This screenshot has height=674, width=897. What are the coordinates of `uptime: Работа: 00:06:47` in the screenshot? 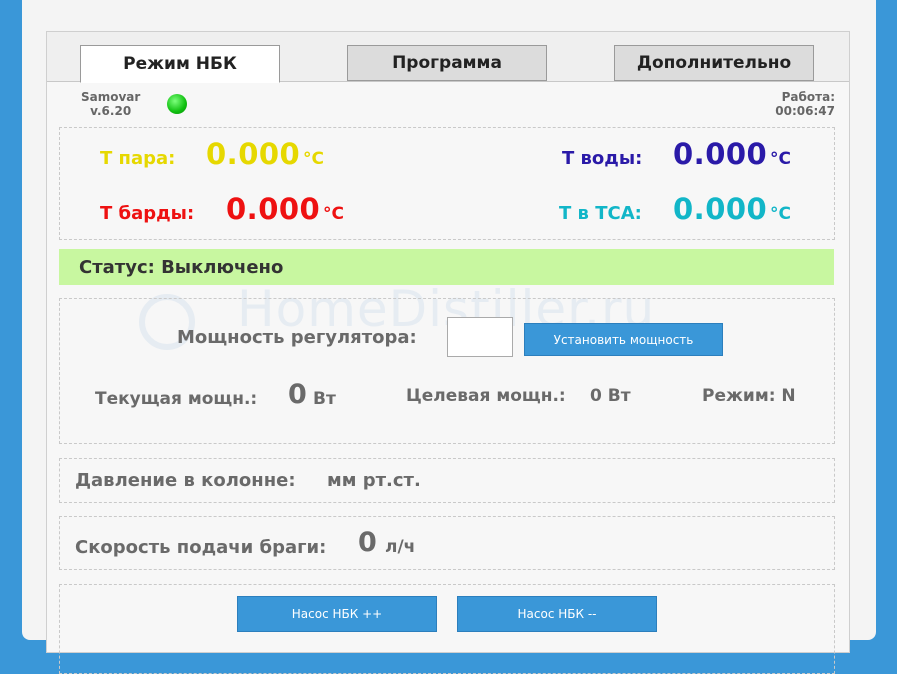 It's located at (805, 104).